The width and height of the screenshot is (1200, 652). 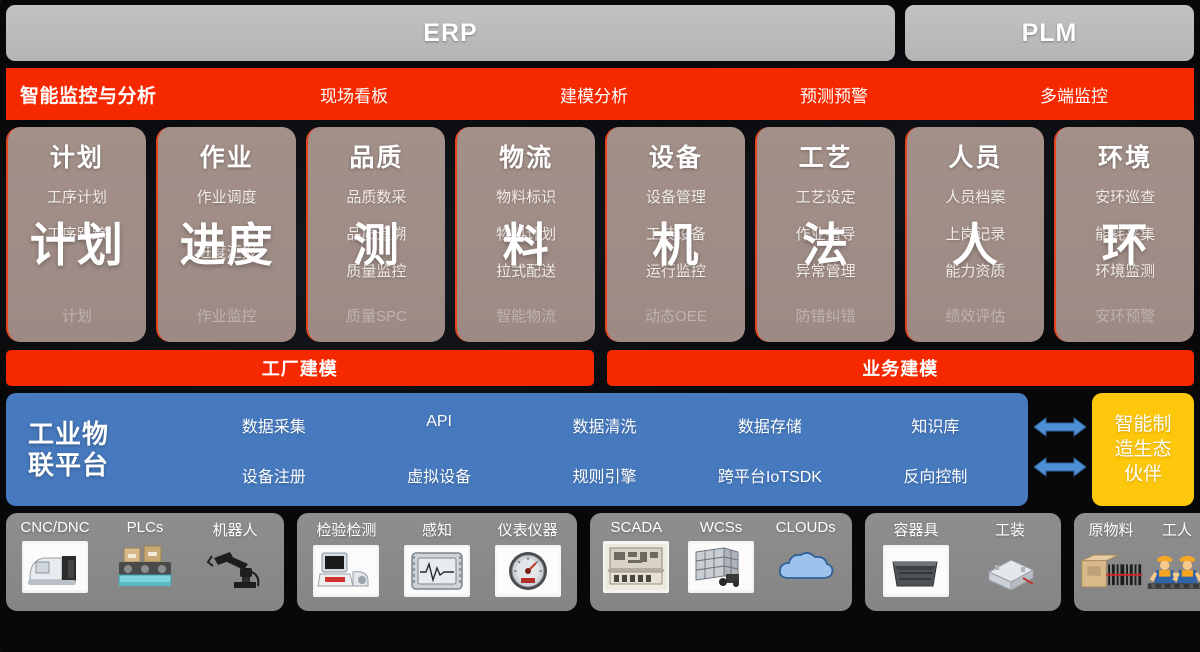 What do you see at coordinates (55, 556) in the screenshot?
I see `device-item-cnc: CNC/DNC` at bounding box center [55, 556].